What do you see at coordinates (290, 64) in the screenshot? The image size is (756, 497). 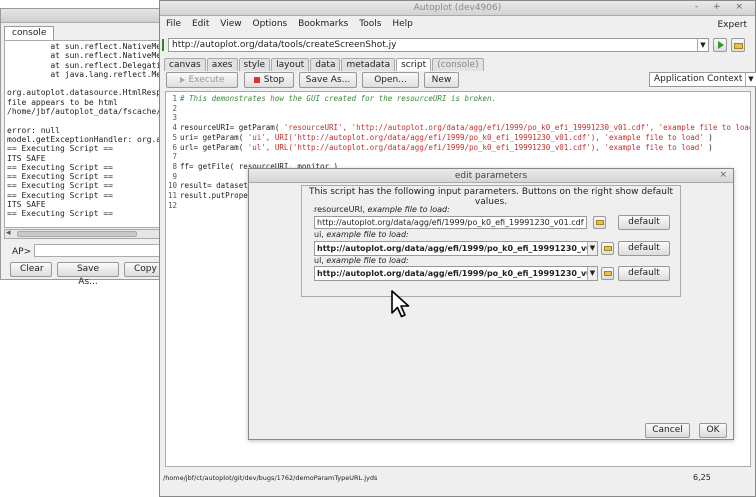 I see `tab-layout: layout` at bounding box center [290, 64].